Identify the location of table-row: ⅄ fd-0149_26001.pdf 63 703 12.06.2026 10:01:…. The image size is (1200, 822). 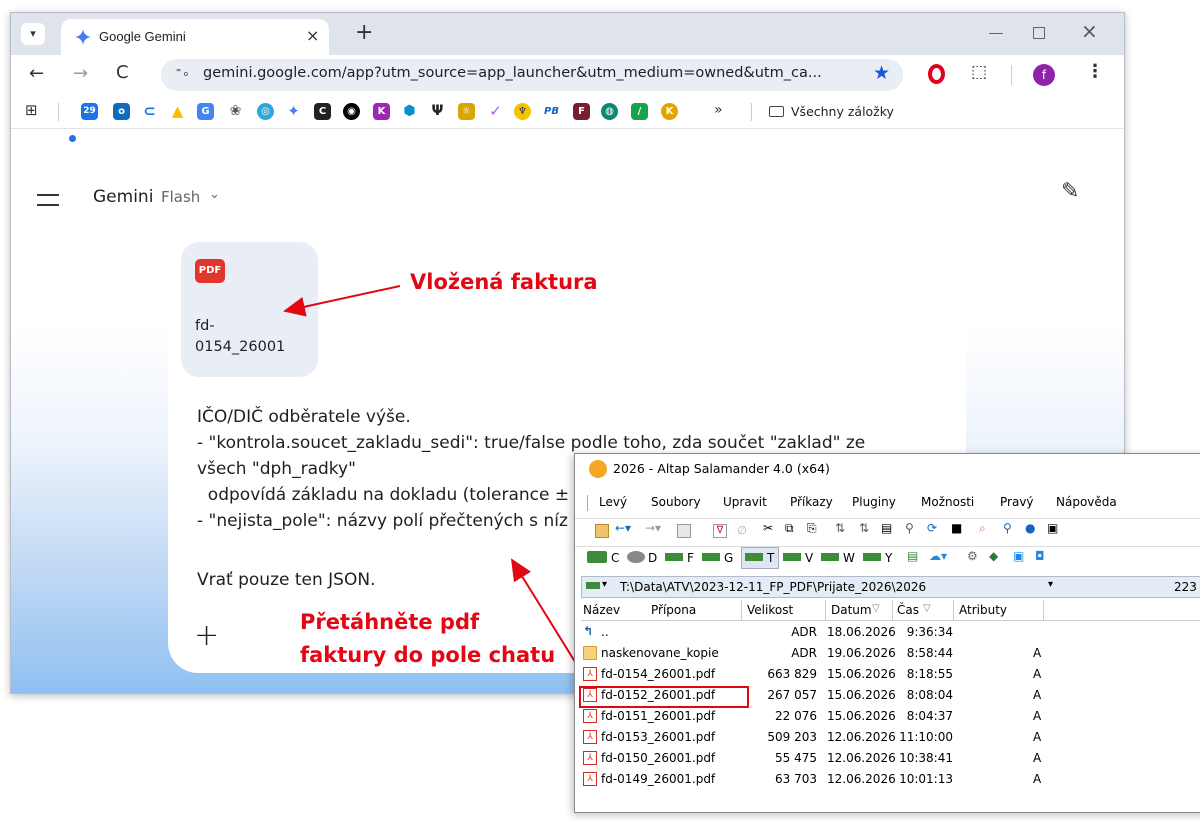
(890, 779).